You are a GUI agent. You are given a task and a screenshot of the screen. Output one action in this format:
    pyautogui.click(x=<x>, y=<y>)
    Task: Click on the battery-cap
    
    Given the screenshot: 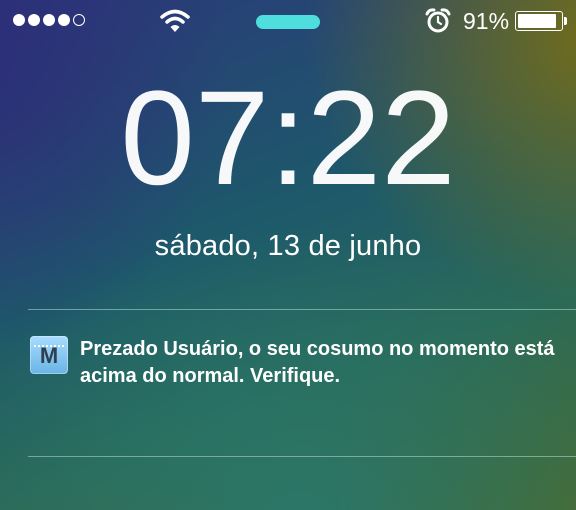 What is the action you would take?
    pyautogui.click(x=565, y=21)
    